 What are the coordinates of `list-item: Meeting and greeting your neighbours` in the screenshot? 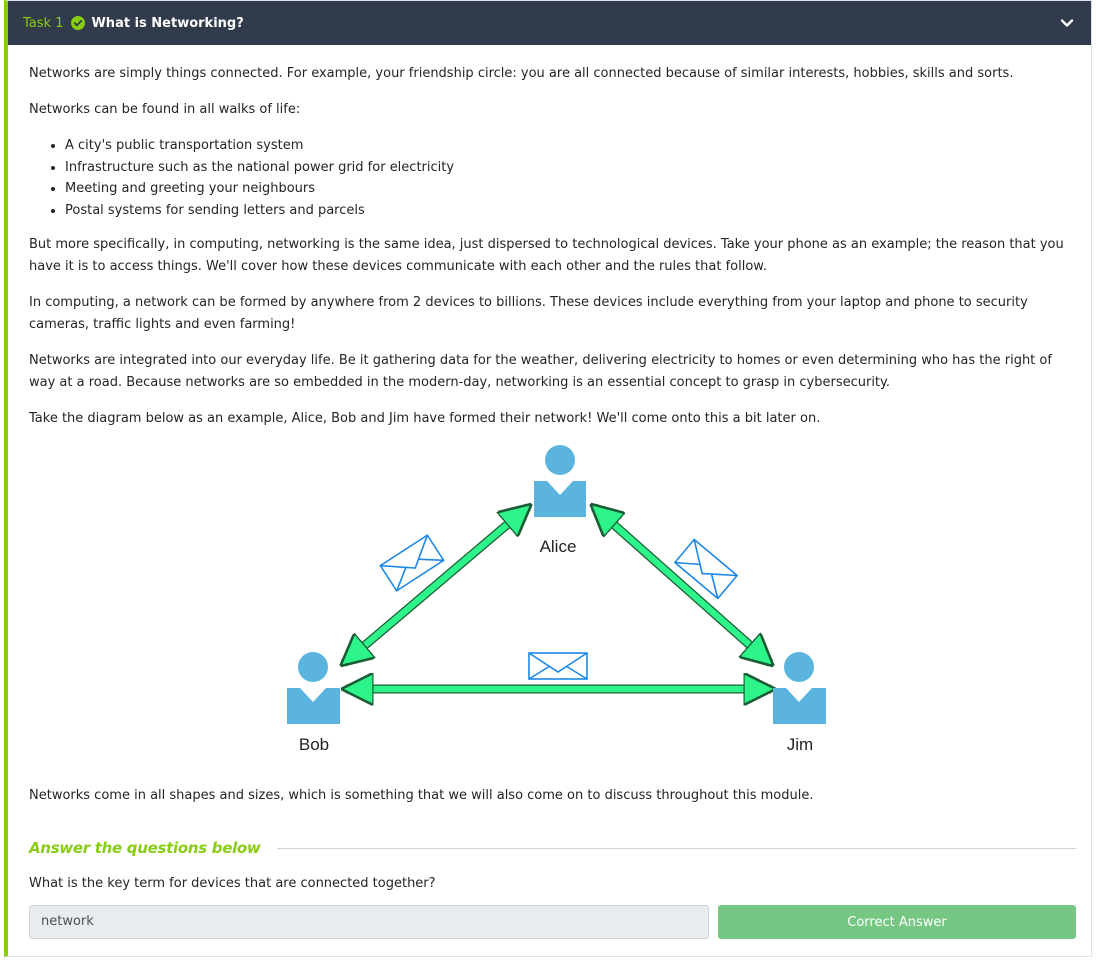 It's located at (572, 189).